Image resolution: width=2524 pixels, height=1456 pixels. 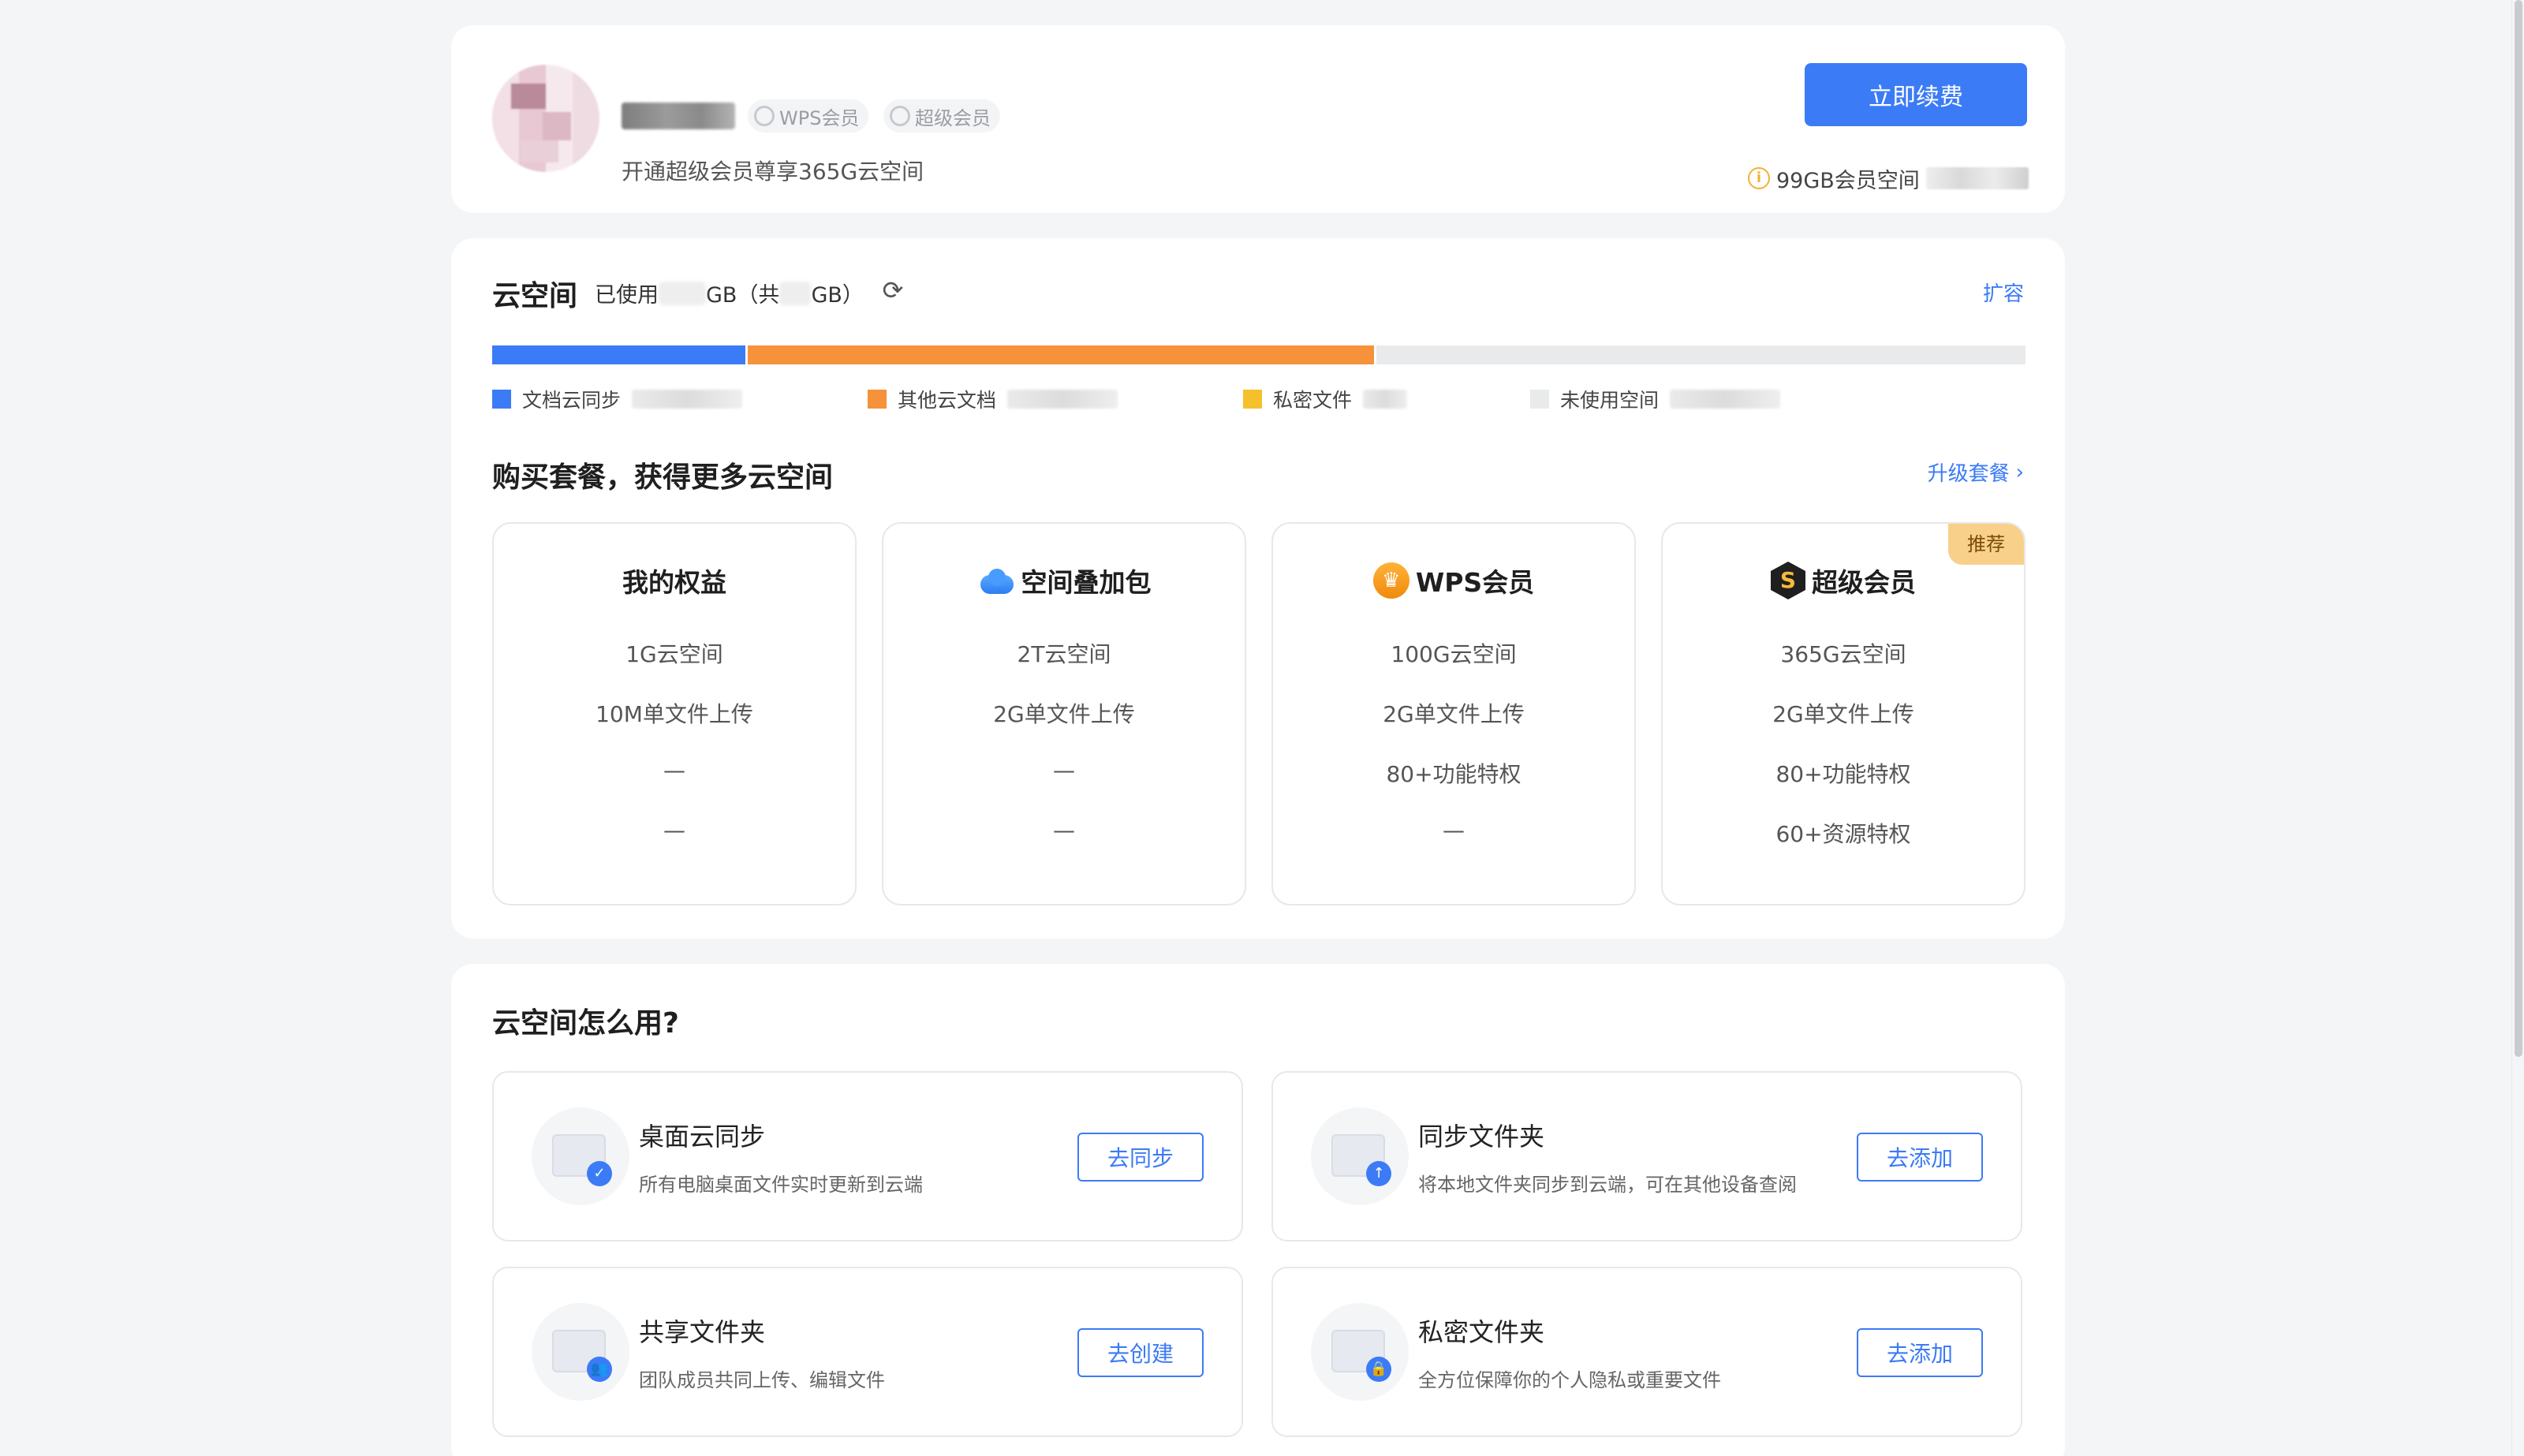 What do you see at coordinates (1086, 582) in the screenshot?
I see `plan-name: 空间叠加包` at bounding box center [1086, 582].